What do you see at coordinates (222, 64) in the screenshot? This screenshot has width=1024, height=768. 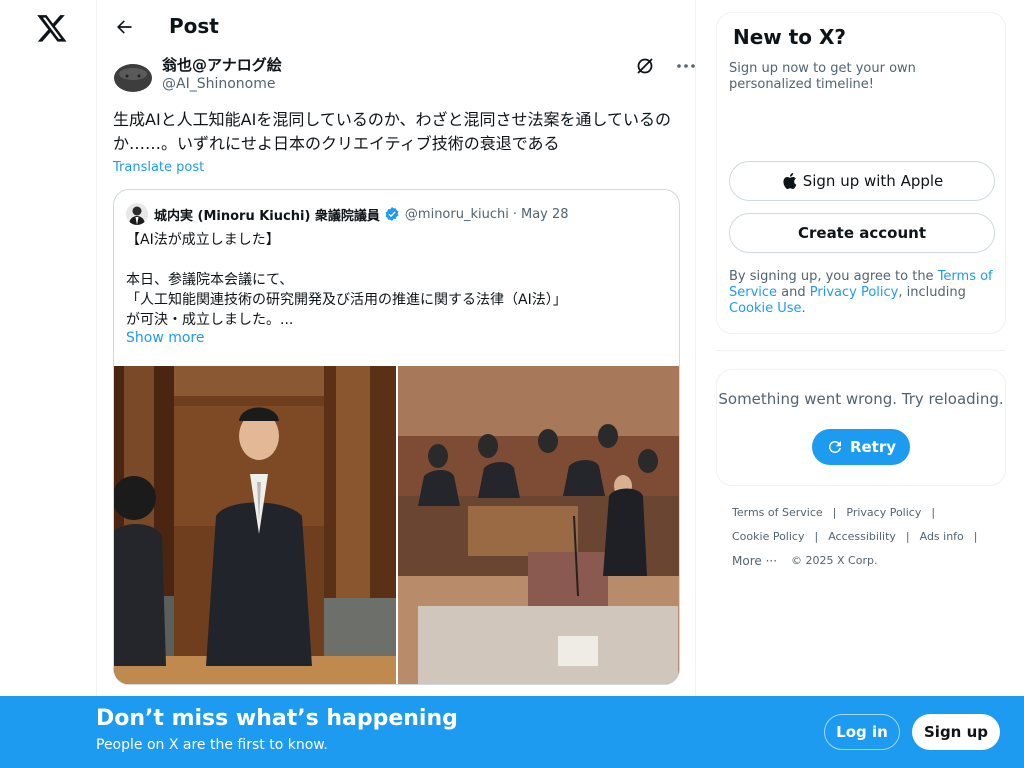 I see `author-name: 翁也@アナログ絵` at bounding box center [222, 64].